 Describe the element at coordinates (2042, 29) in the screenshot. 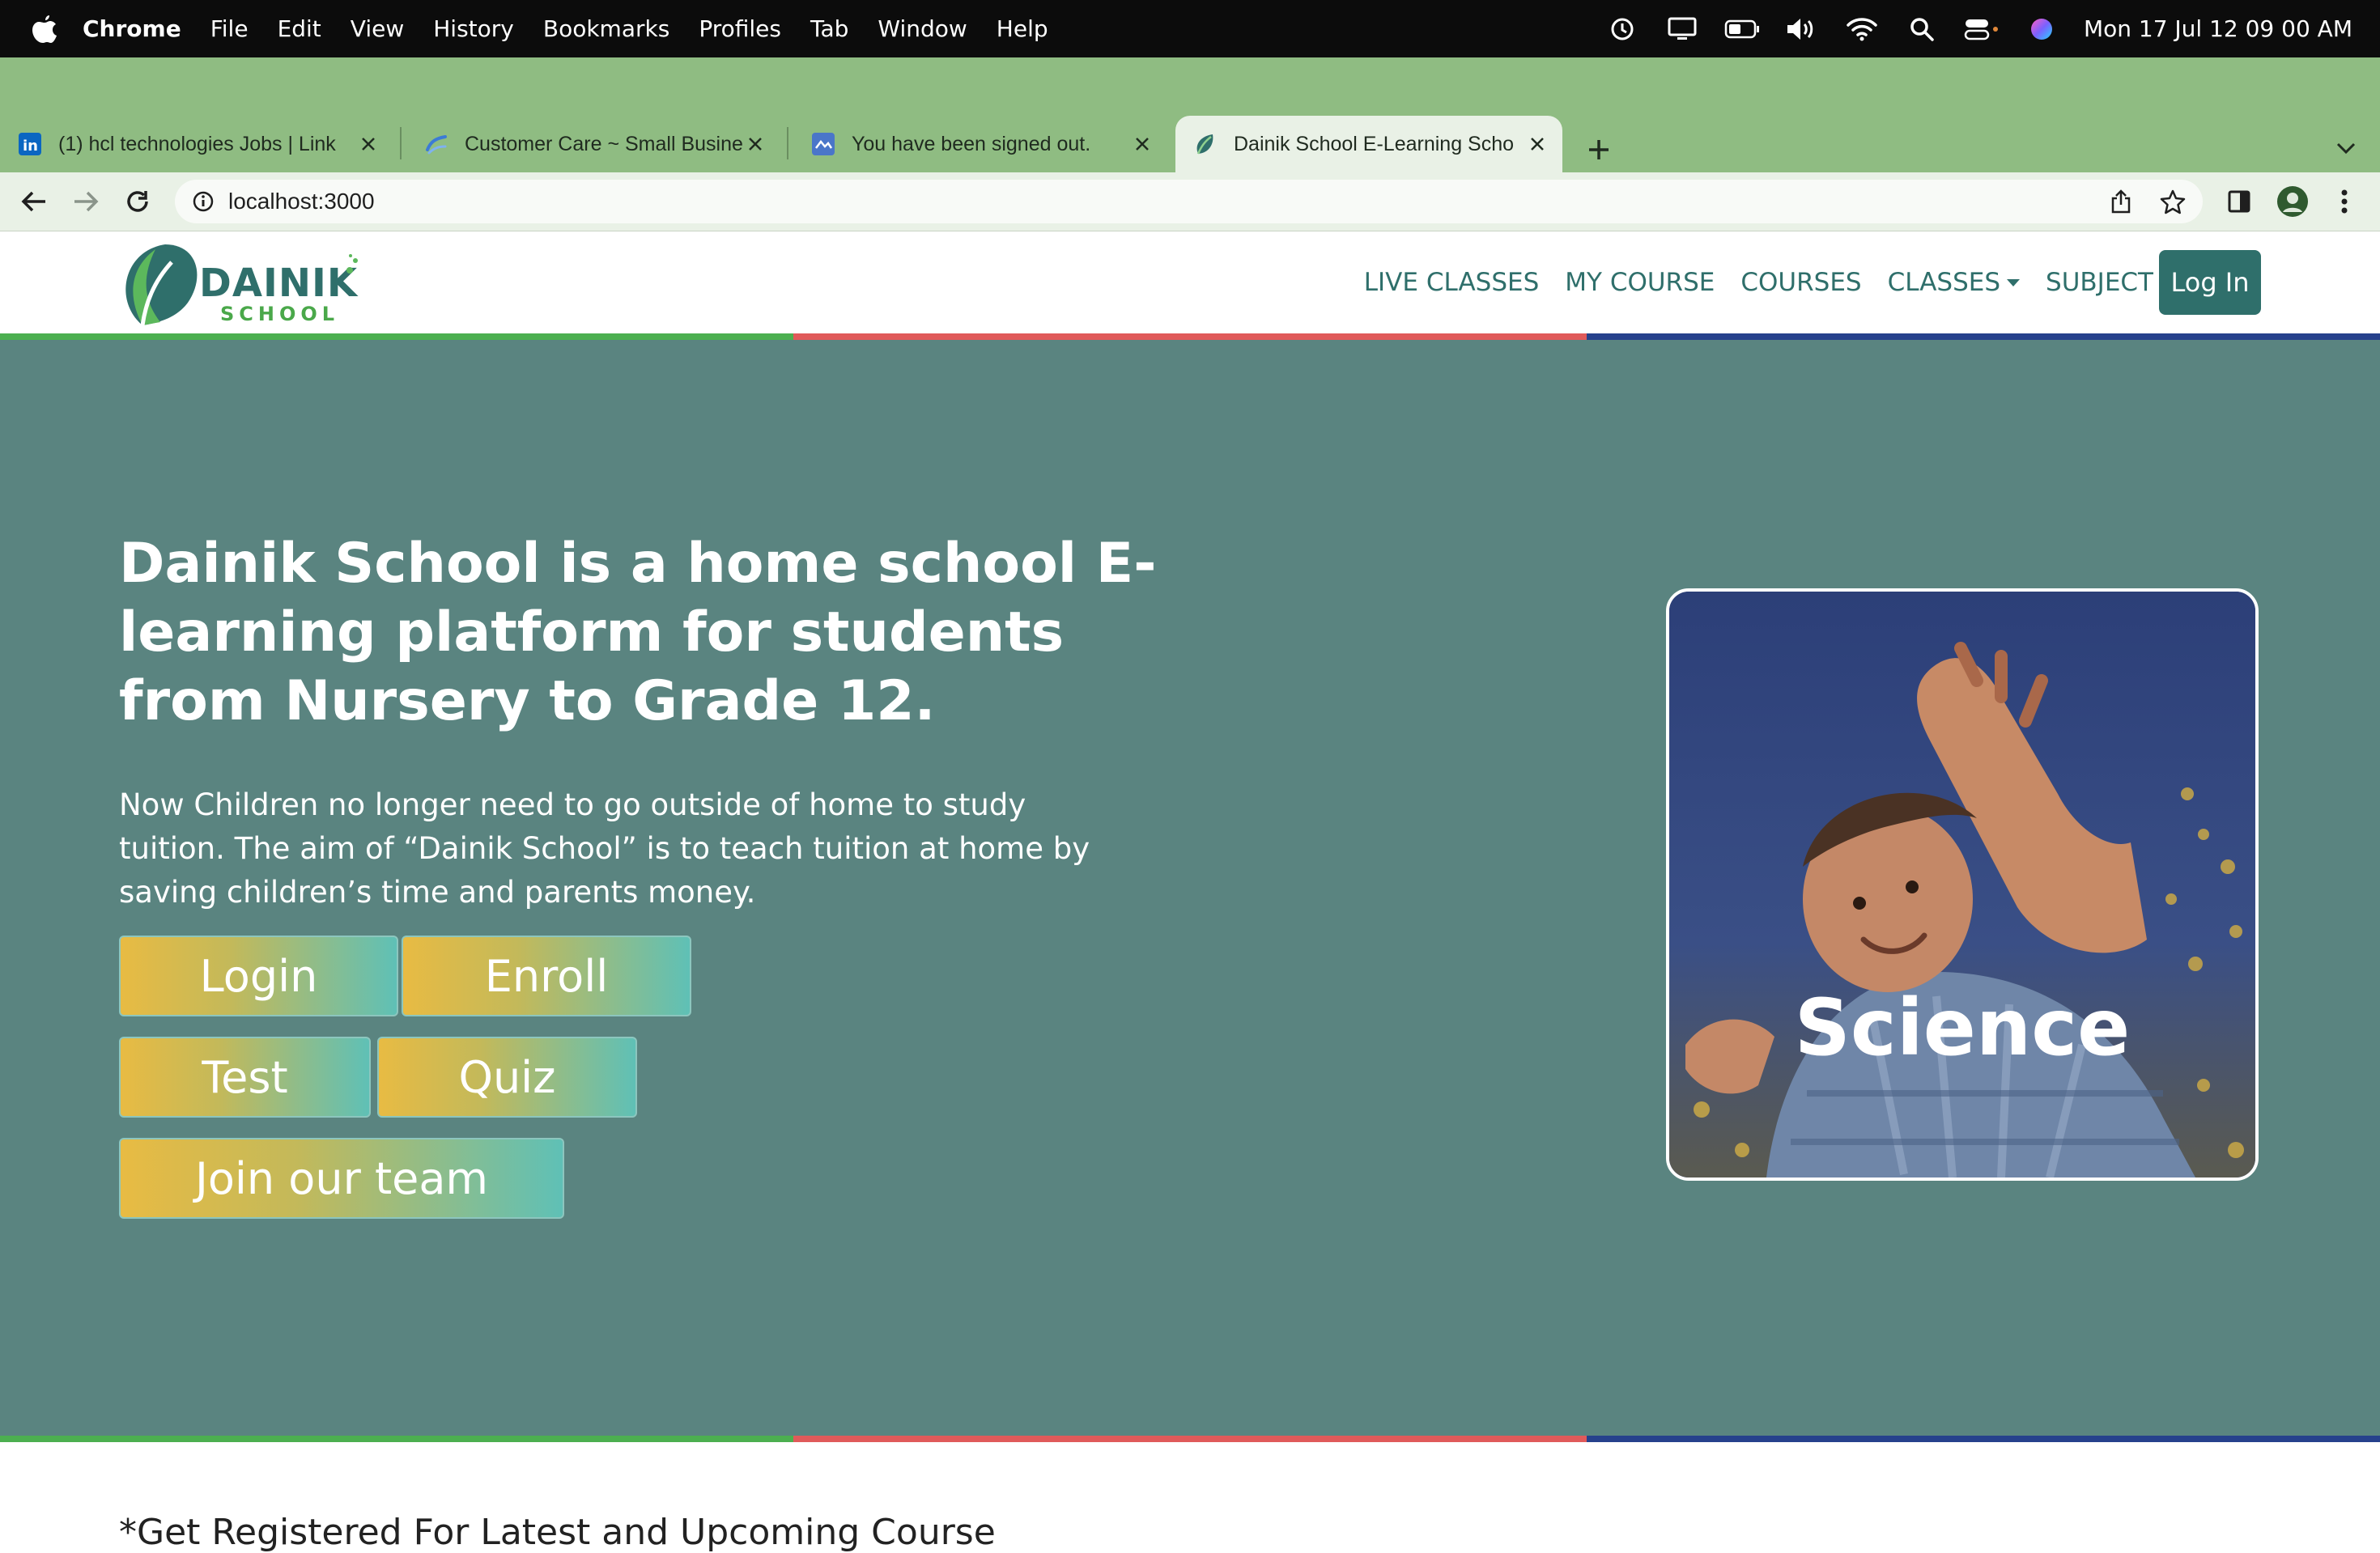

I see `siri-icon` at that location.